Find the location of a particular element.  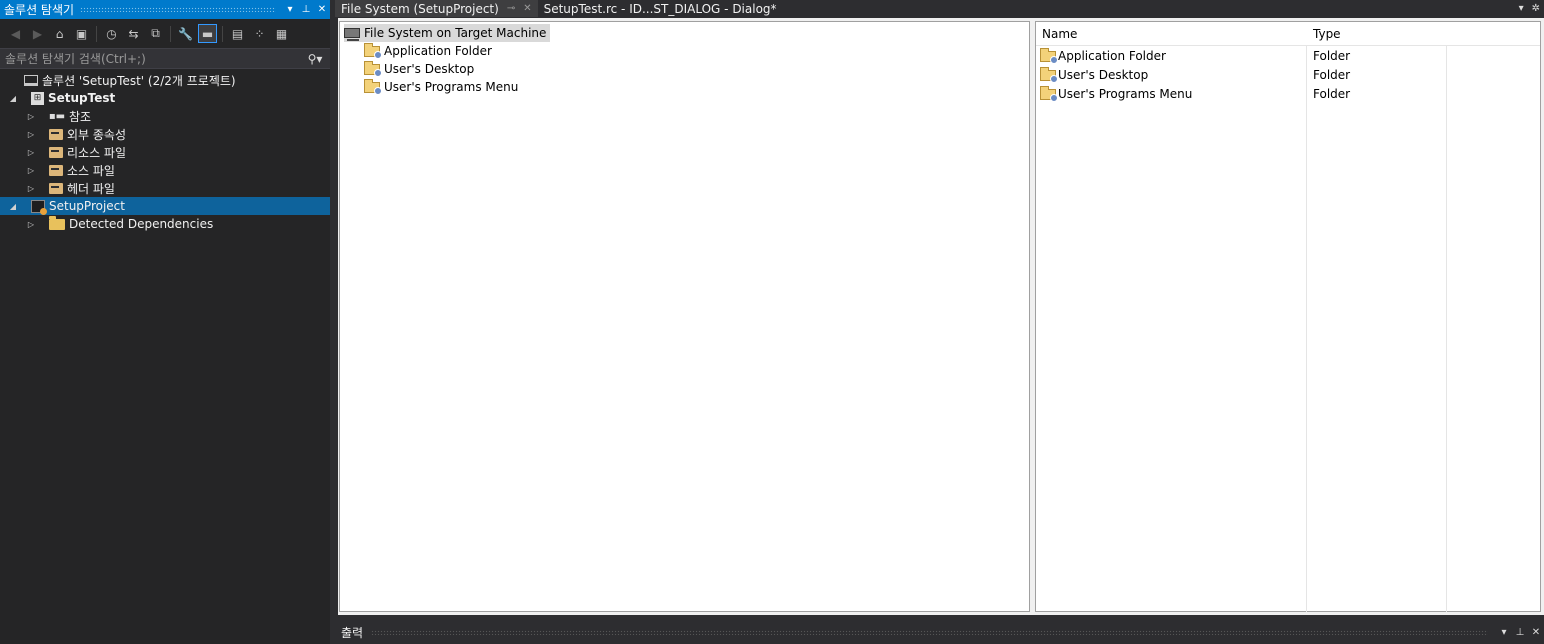

tree-item-label: 소스 파일 is located at coordinates (91, 170).